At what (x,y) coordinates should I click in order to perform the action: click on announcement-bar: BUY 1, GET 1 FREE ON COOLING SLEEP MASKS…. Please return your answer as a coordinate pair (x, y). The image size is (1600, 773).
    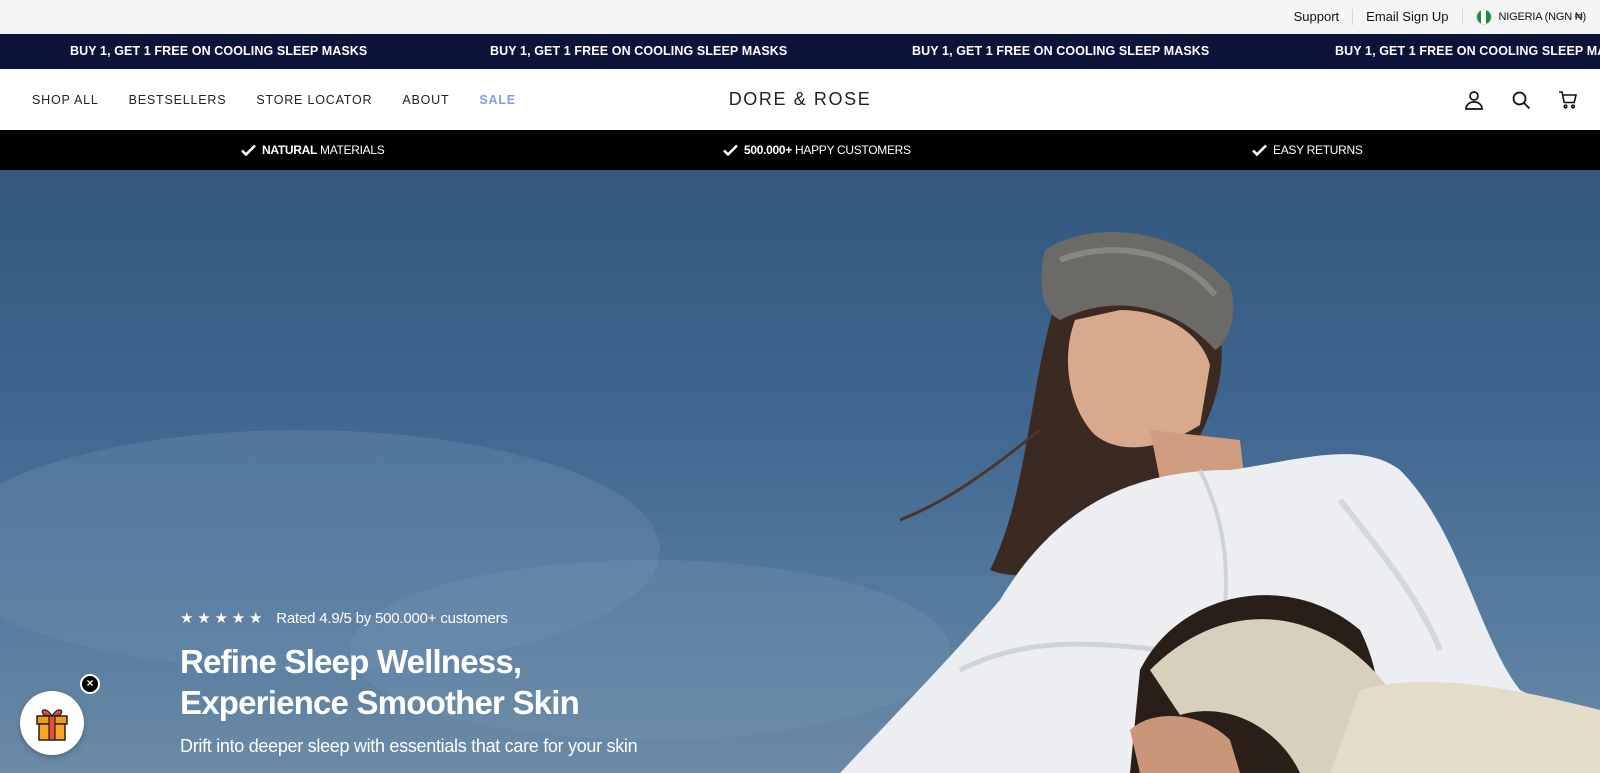
    Looking at the image, I should click on (800, 51).